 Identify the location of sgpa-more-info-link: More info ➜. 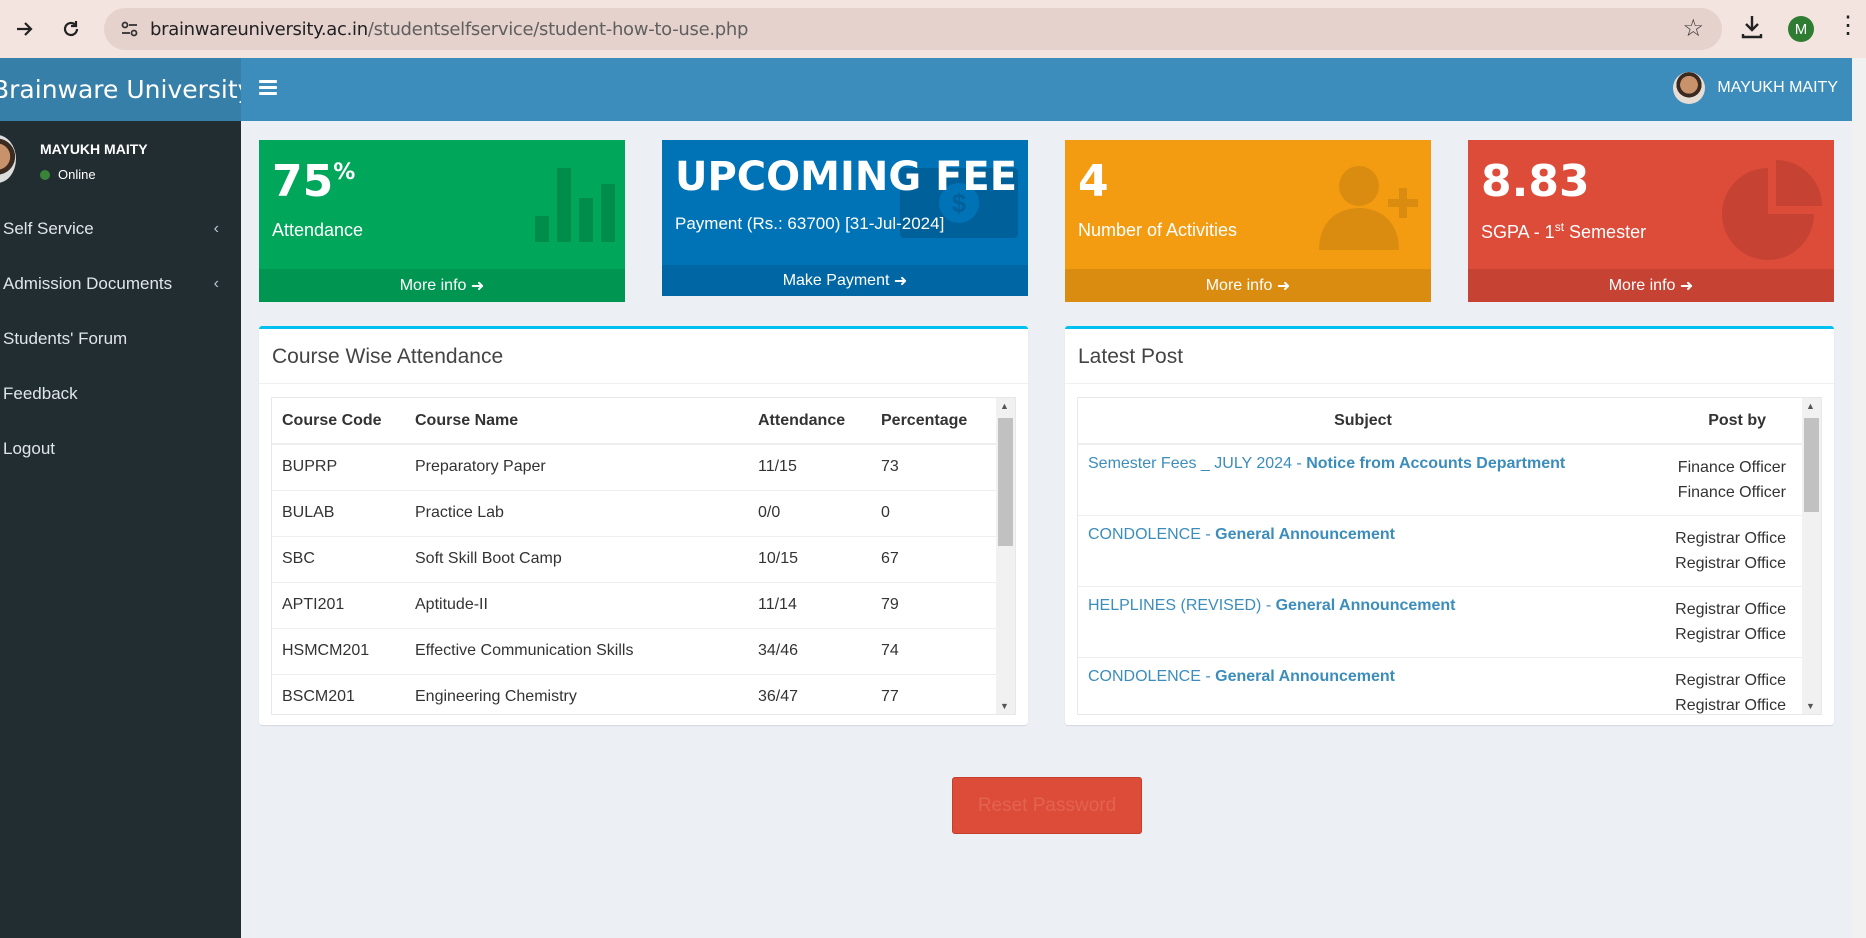
(1651, 285).